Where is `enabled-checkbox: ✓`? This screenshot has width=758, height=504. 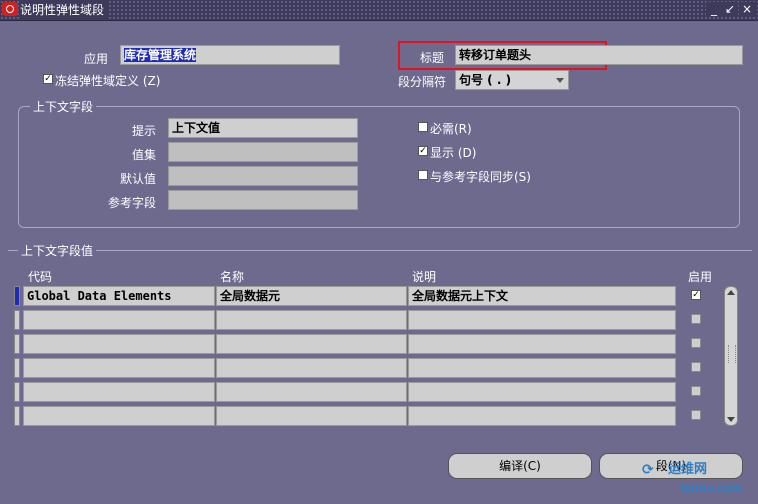
enabled-checkbox: ✓ is located at coordinates (696, 295).